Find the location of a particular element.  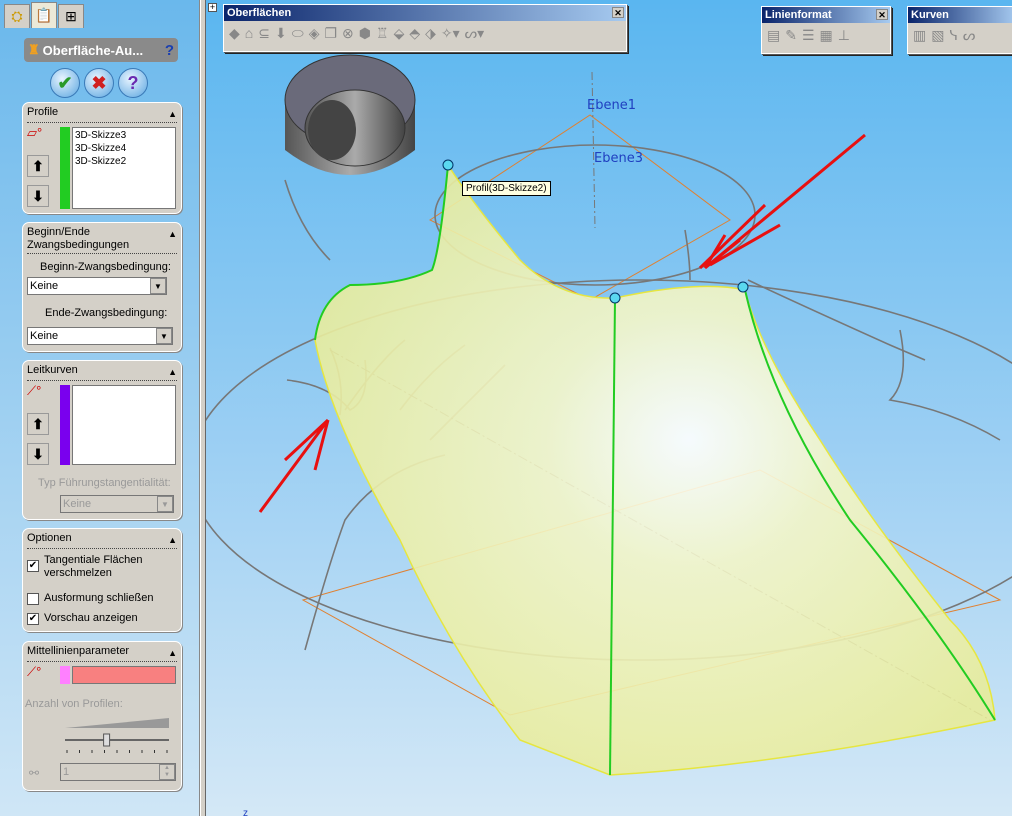

curve-dropdown-icon: ᔕ▾ is located at coordinates (475, 33).